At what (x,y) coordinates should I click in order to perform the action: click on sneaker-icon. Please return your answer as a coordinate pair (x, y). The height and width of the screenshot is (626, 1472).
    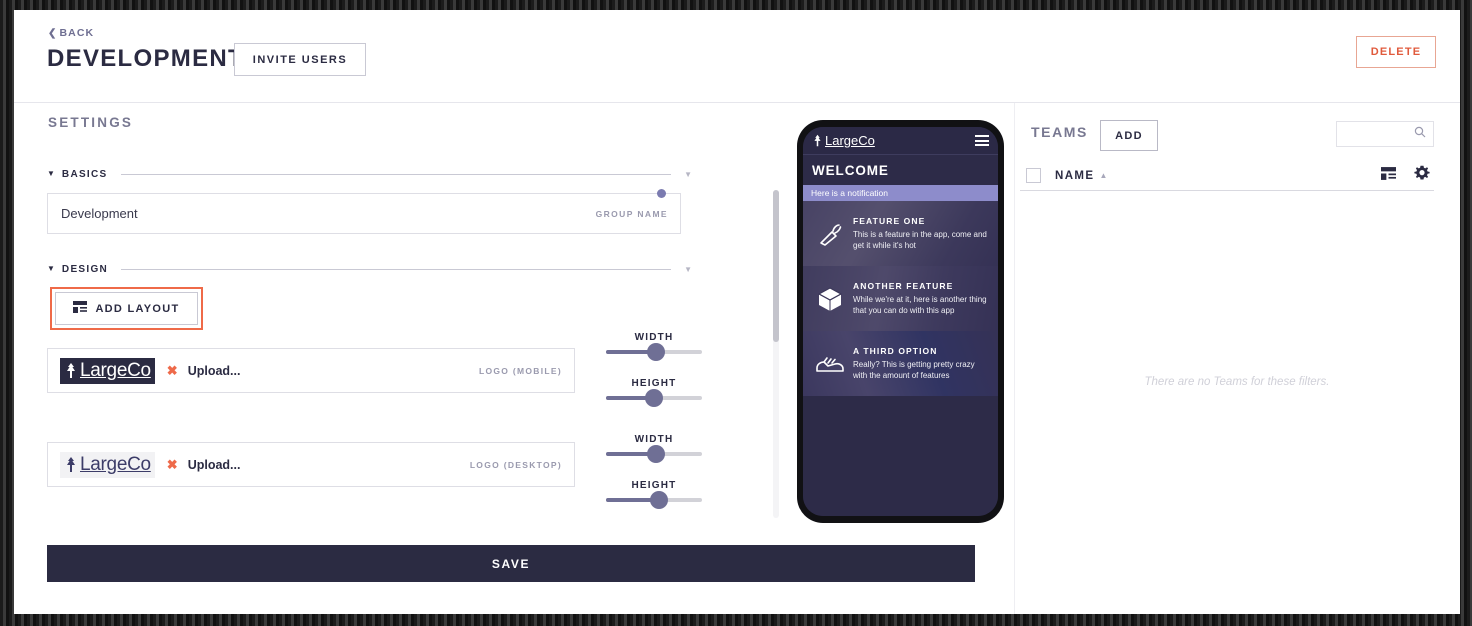
    Looking at the image, I should click on (830, 364).